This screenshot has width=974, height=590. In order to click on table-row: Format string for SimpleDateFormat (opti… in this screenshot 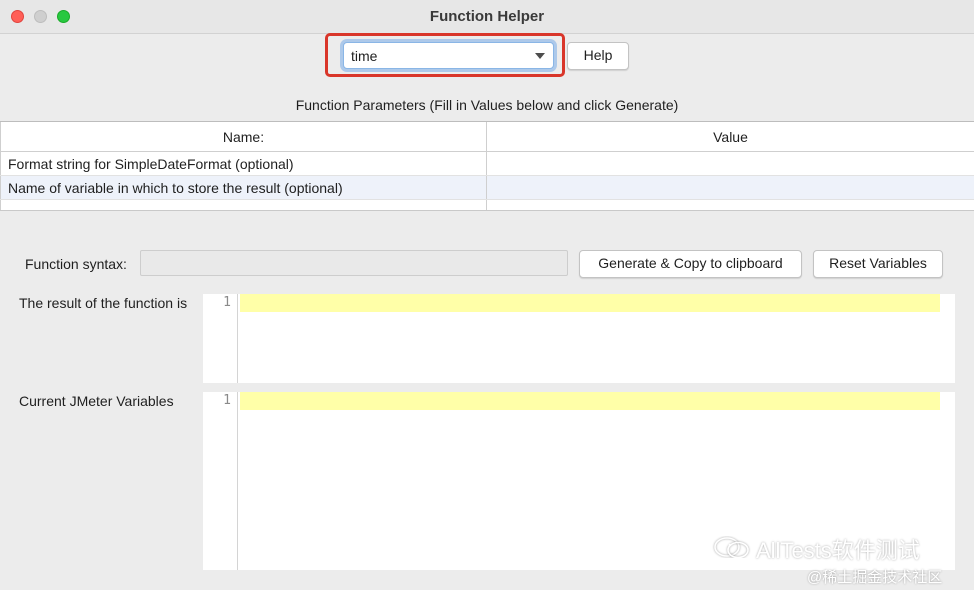, I will do `click(487, 164)`.